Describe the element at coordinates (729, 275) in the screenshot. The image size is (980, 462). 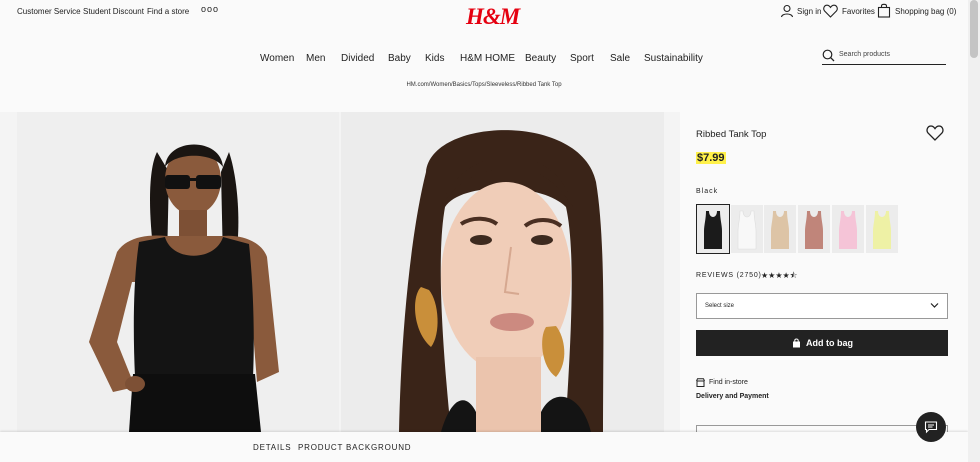
I see `reviews-link: REVIEWS (2750)` at that location.